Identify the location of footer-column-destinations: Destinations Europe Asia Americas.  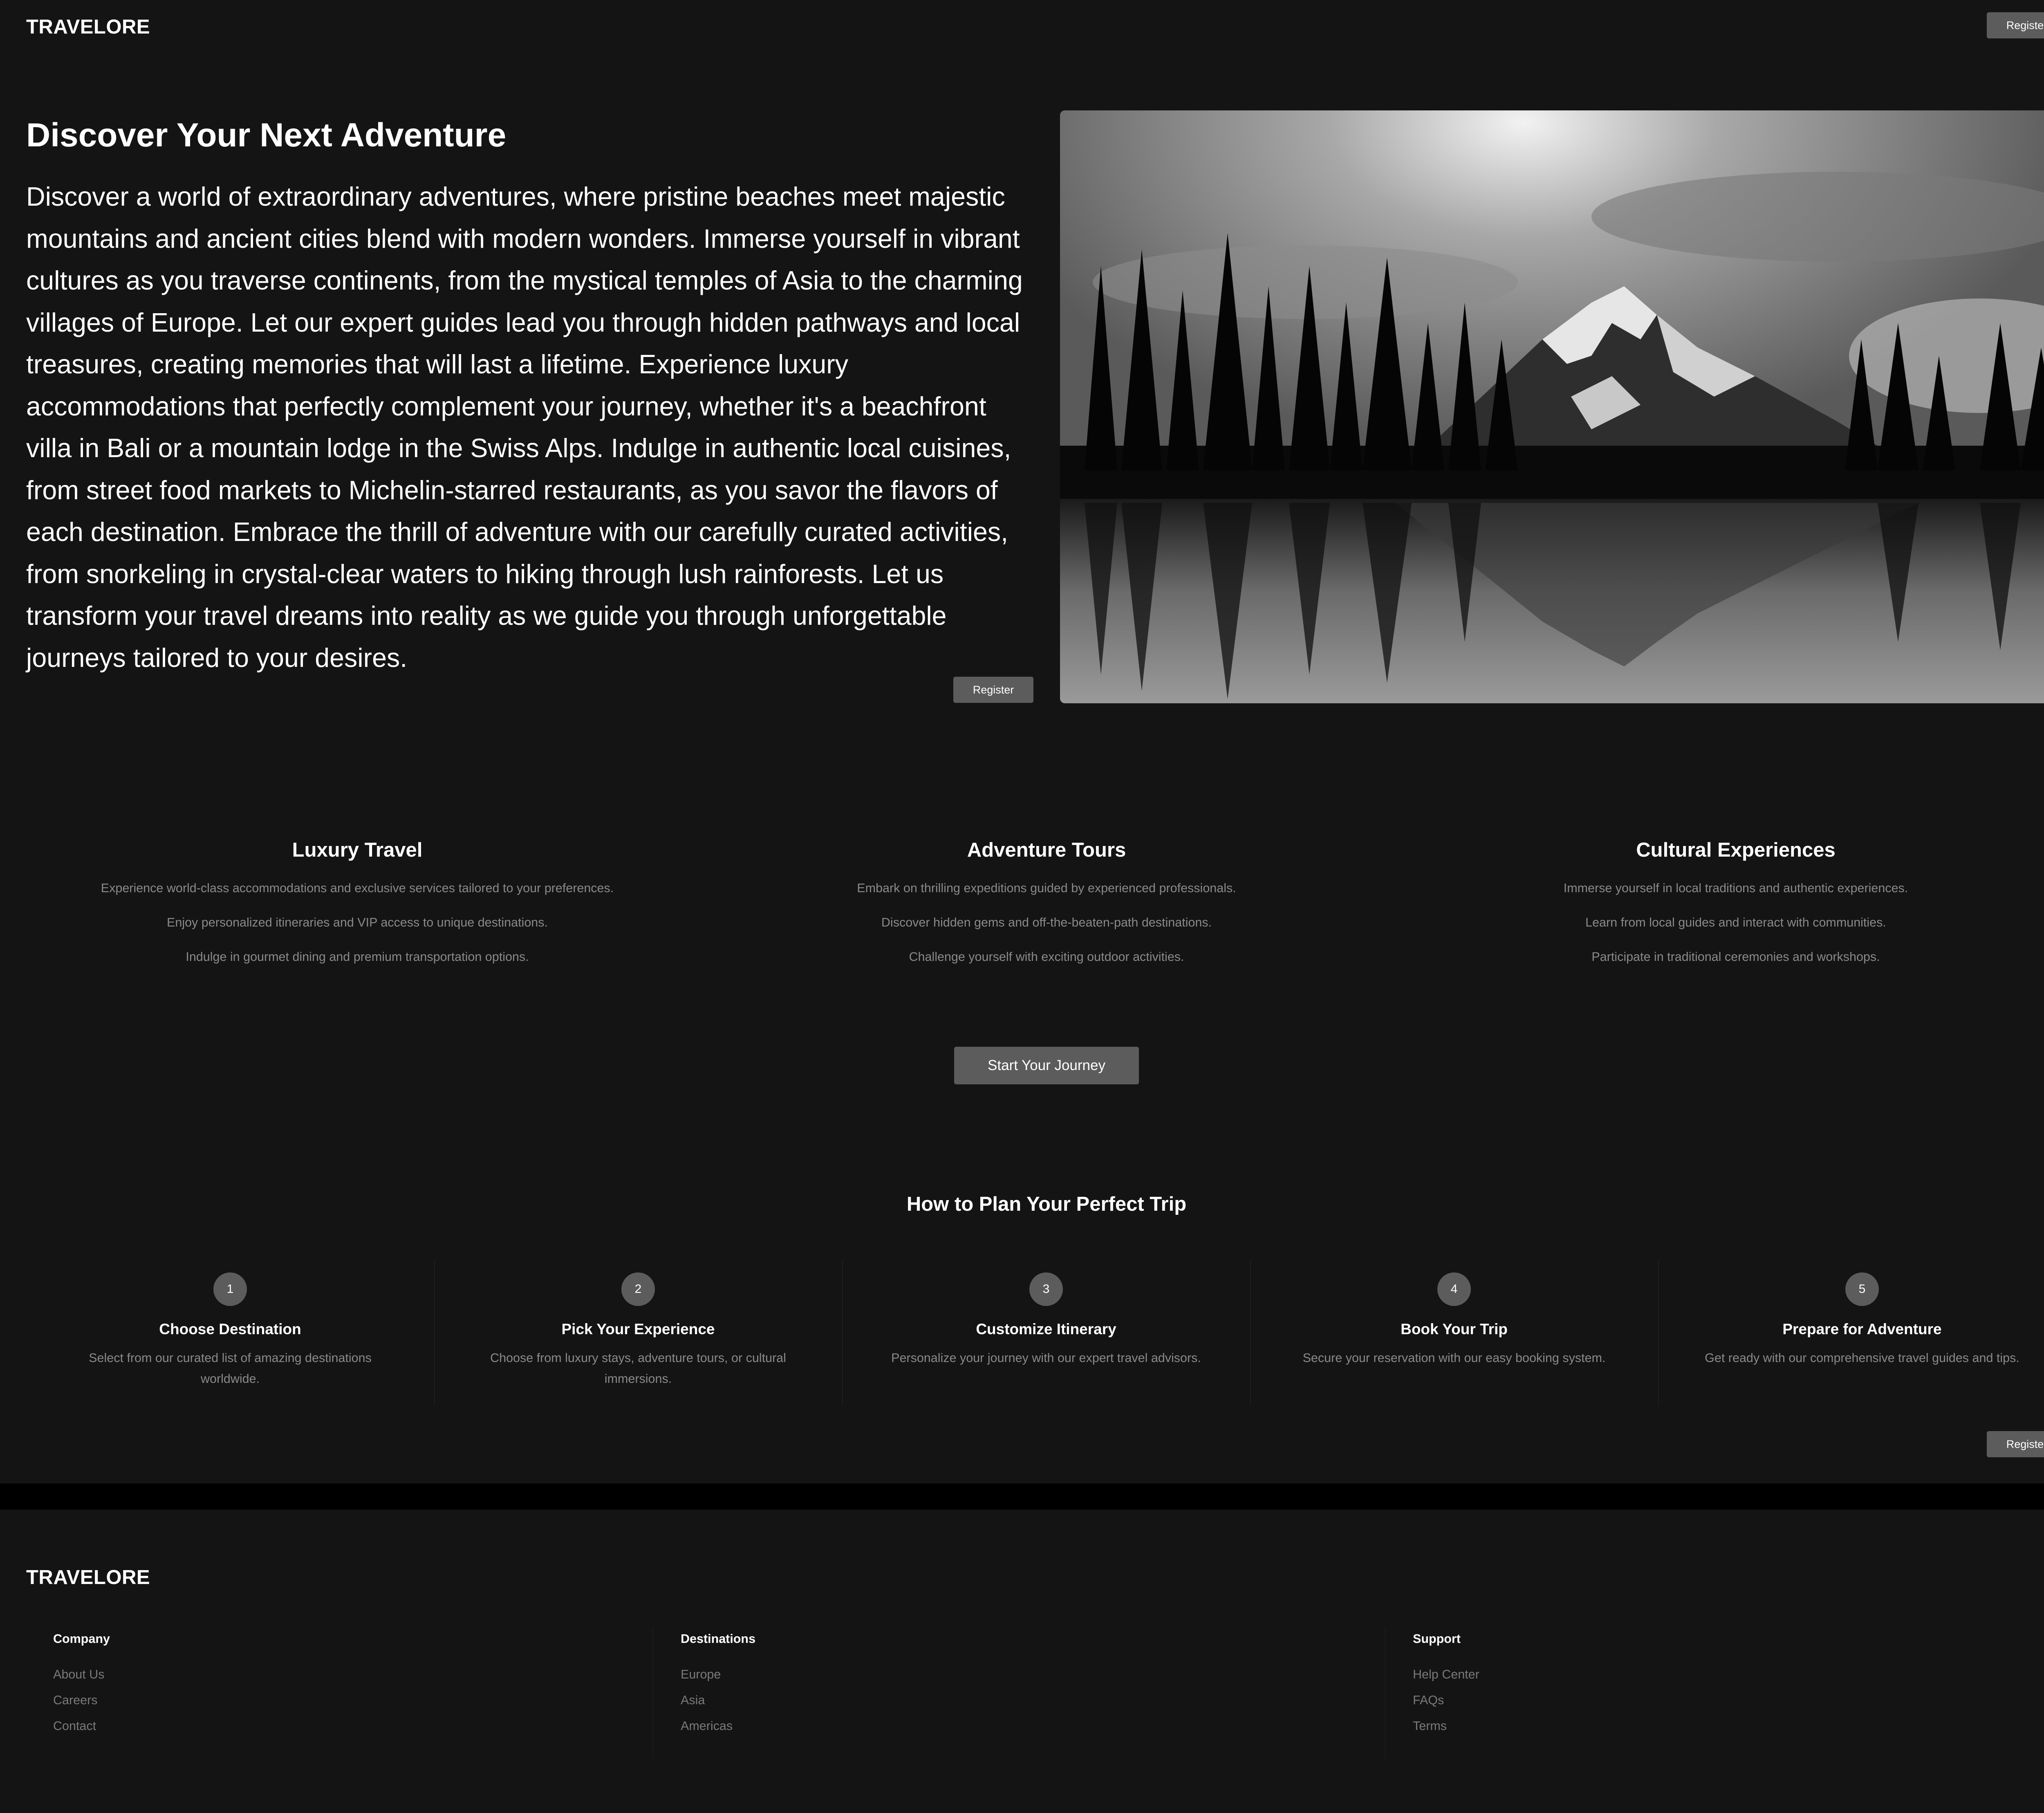
(1033, 1692).